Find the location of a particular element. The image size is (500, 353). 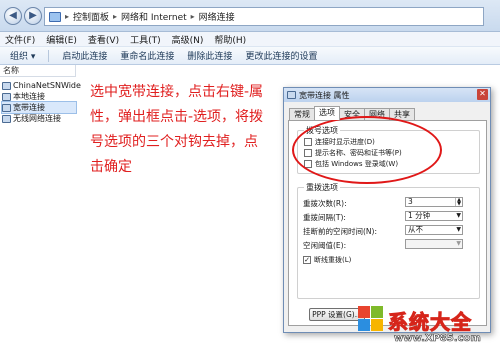

watermark-url: www.XP85.com is located at coordinates (437, 339).